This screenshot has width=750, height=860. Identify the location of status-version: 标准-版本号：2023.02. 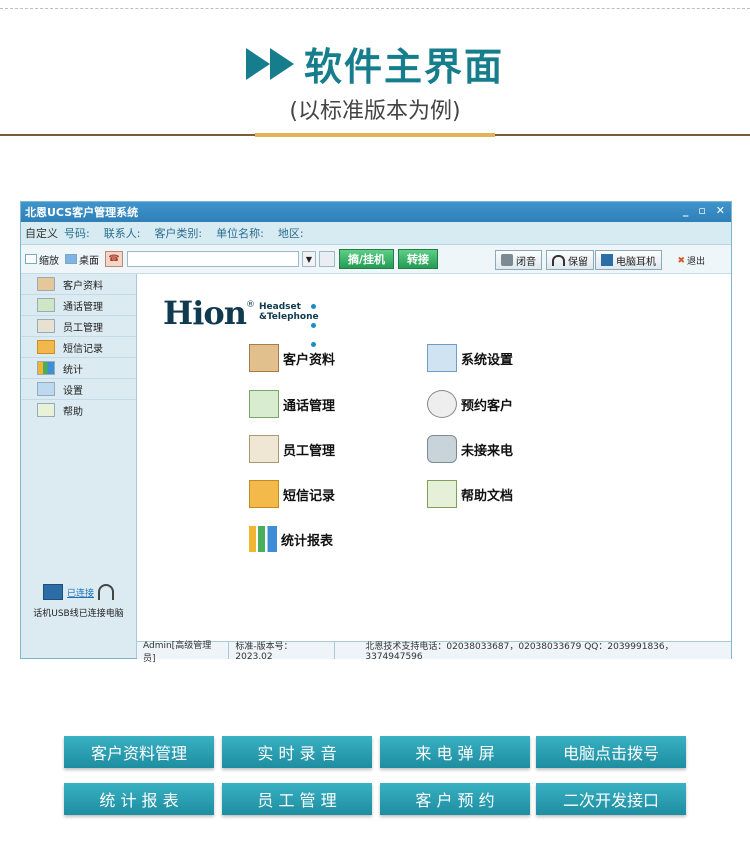
(282, 652).